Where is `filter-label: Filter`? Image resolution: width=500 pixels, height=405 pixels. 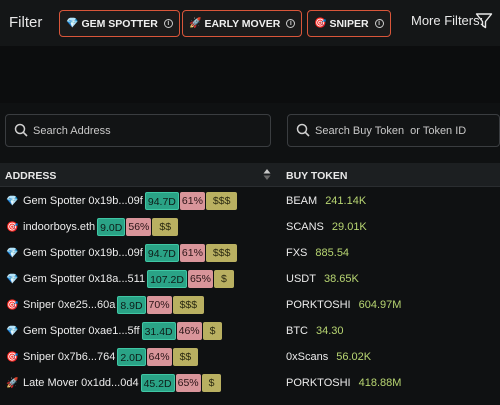
filter-label: Filter is located at coordinates (26, 22).